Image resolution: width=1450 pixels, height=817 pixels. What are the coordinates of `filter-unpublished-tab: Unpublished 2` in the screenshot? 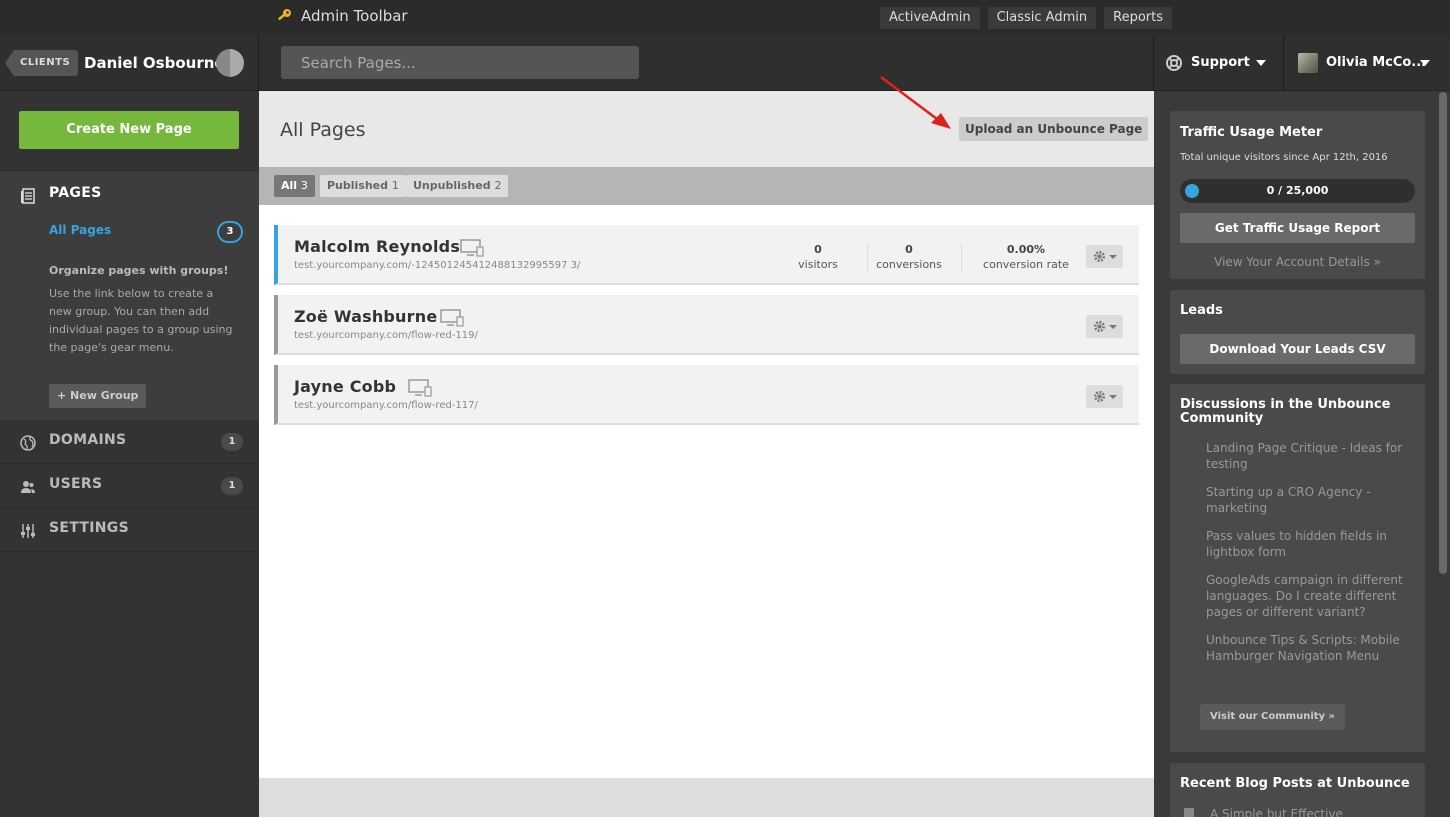 It's located at (457, 186).